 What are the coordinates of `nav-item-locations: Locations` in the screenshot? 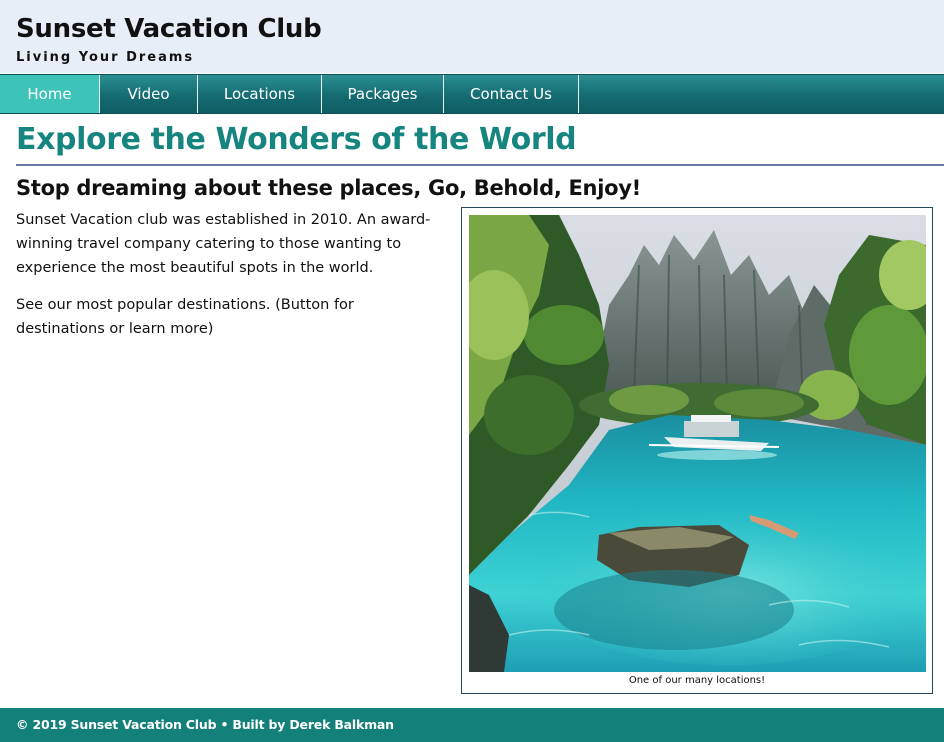 It's located at (260, 94).